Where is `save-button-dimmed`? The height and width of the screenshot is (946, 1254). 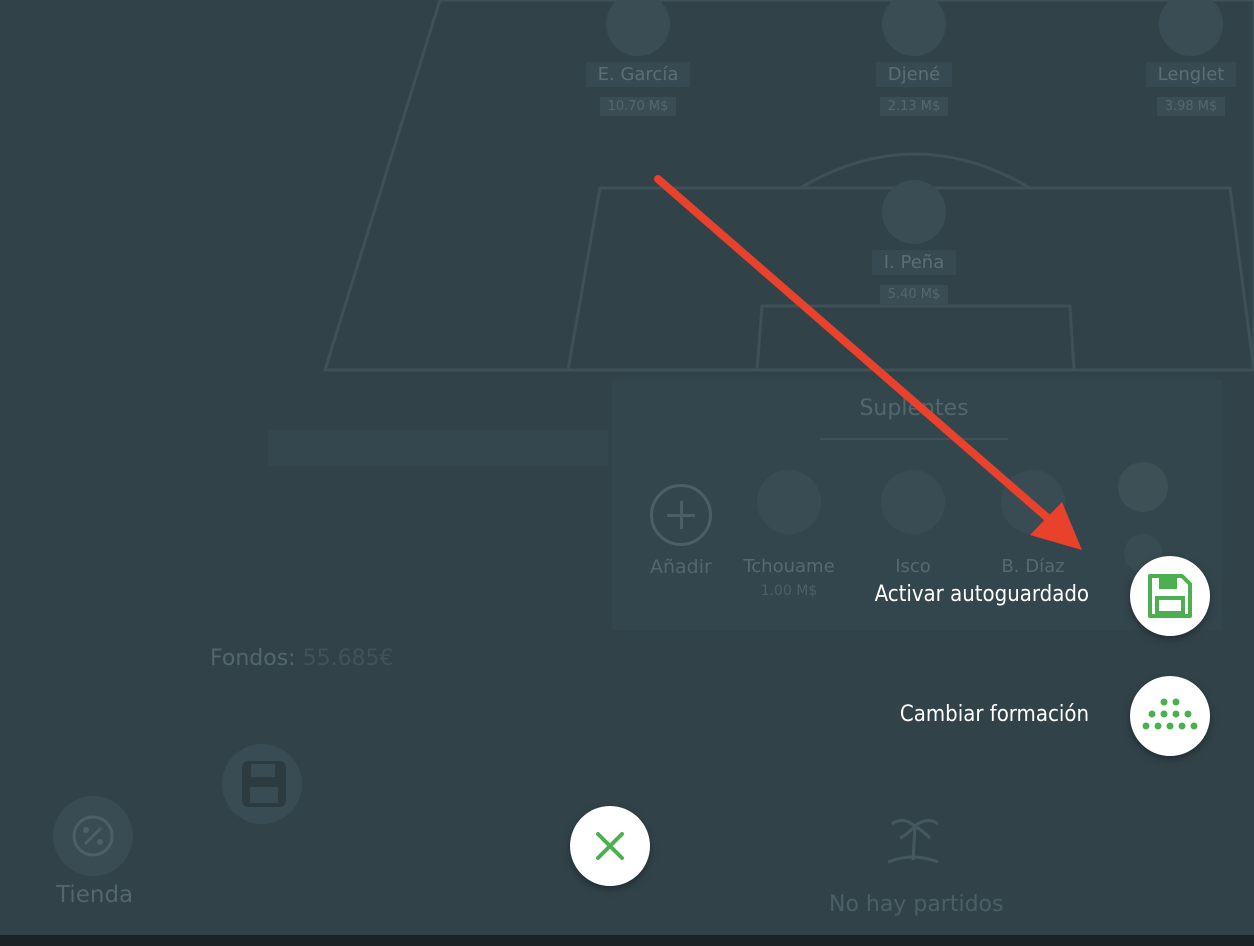 save-button-dimmed is located at coordinates (262, 784).